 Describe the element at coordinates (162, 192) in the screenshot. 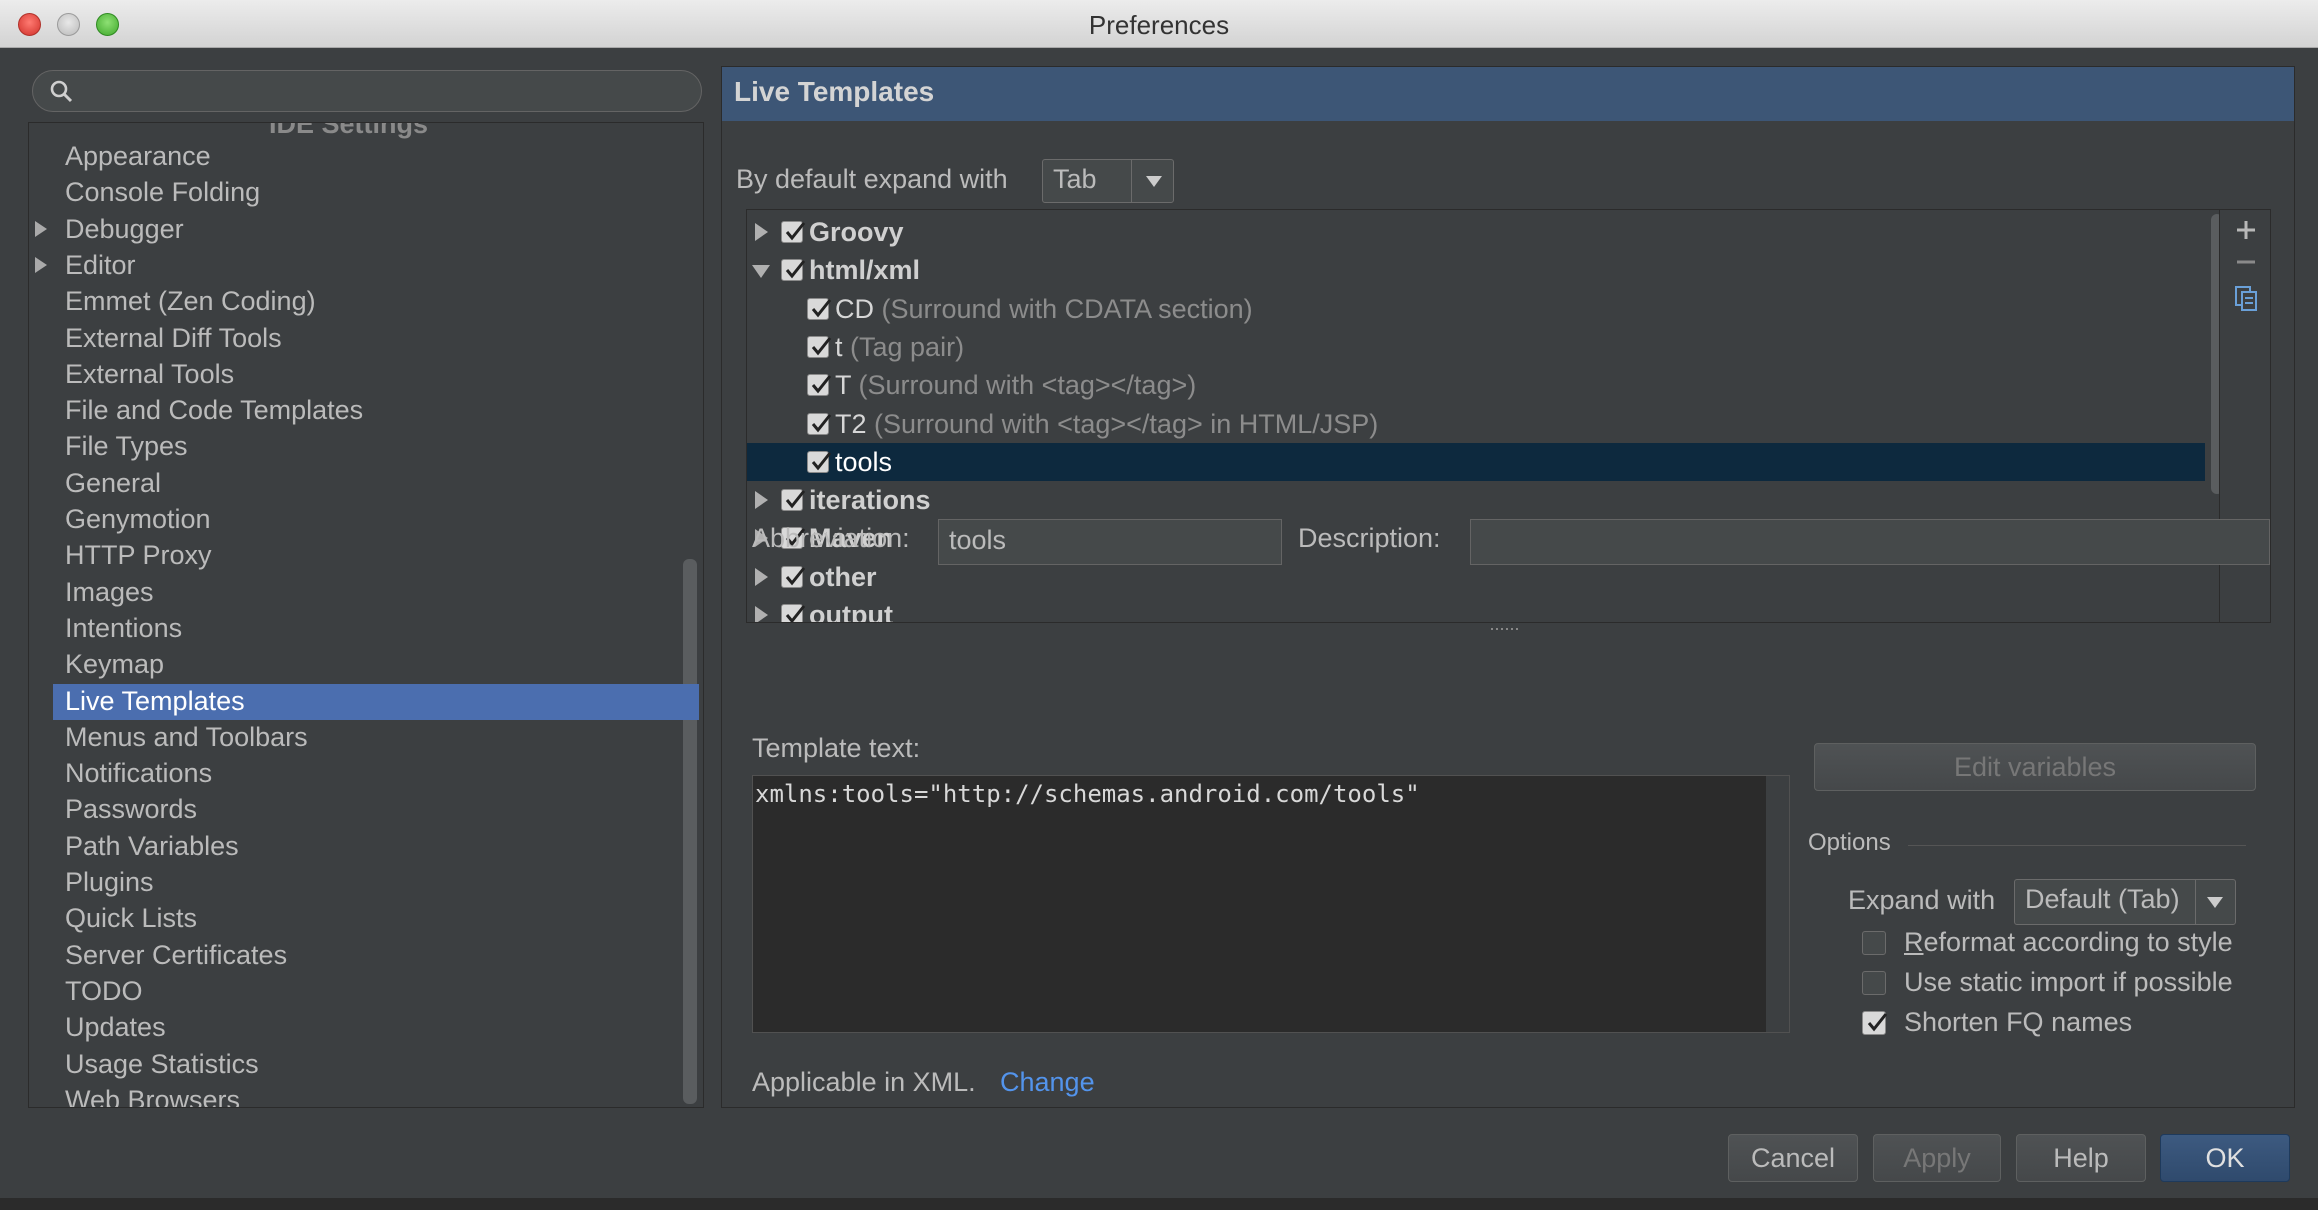

I see `sidebar-item-console-folding: Console Folding` at that location.